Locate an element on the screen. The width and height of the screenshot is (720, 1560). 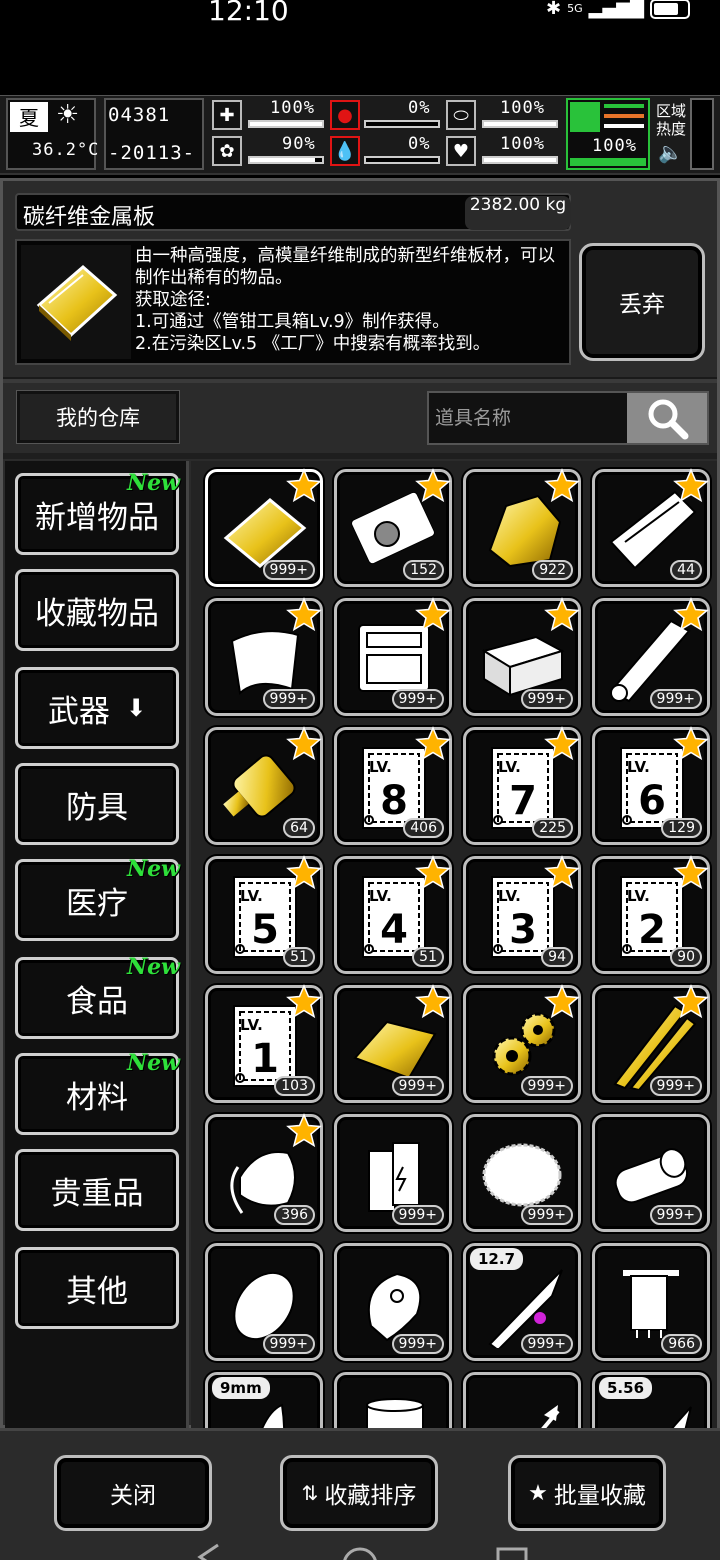
inventory-slot: LV. 8 406 is located at coordinates (393, 785).